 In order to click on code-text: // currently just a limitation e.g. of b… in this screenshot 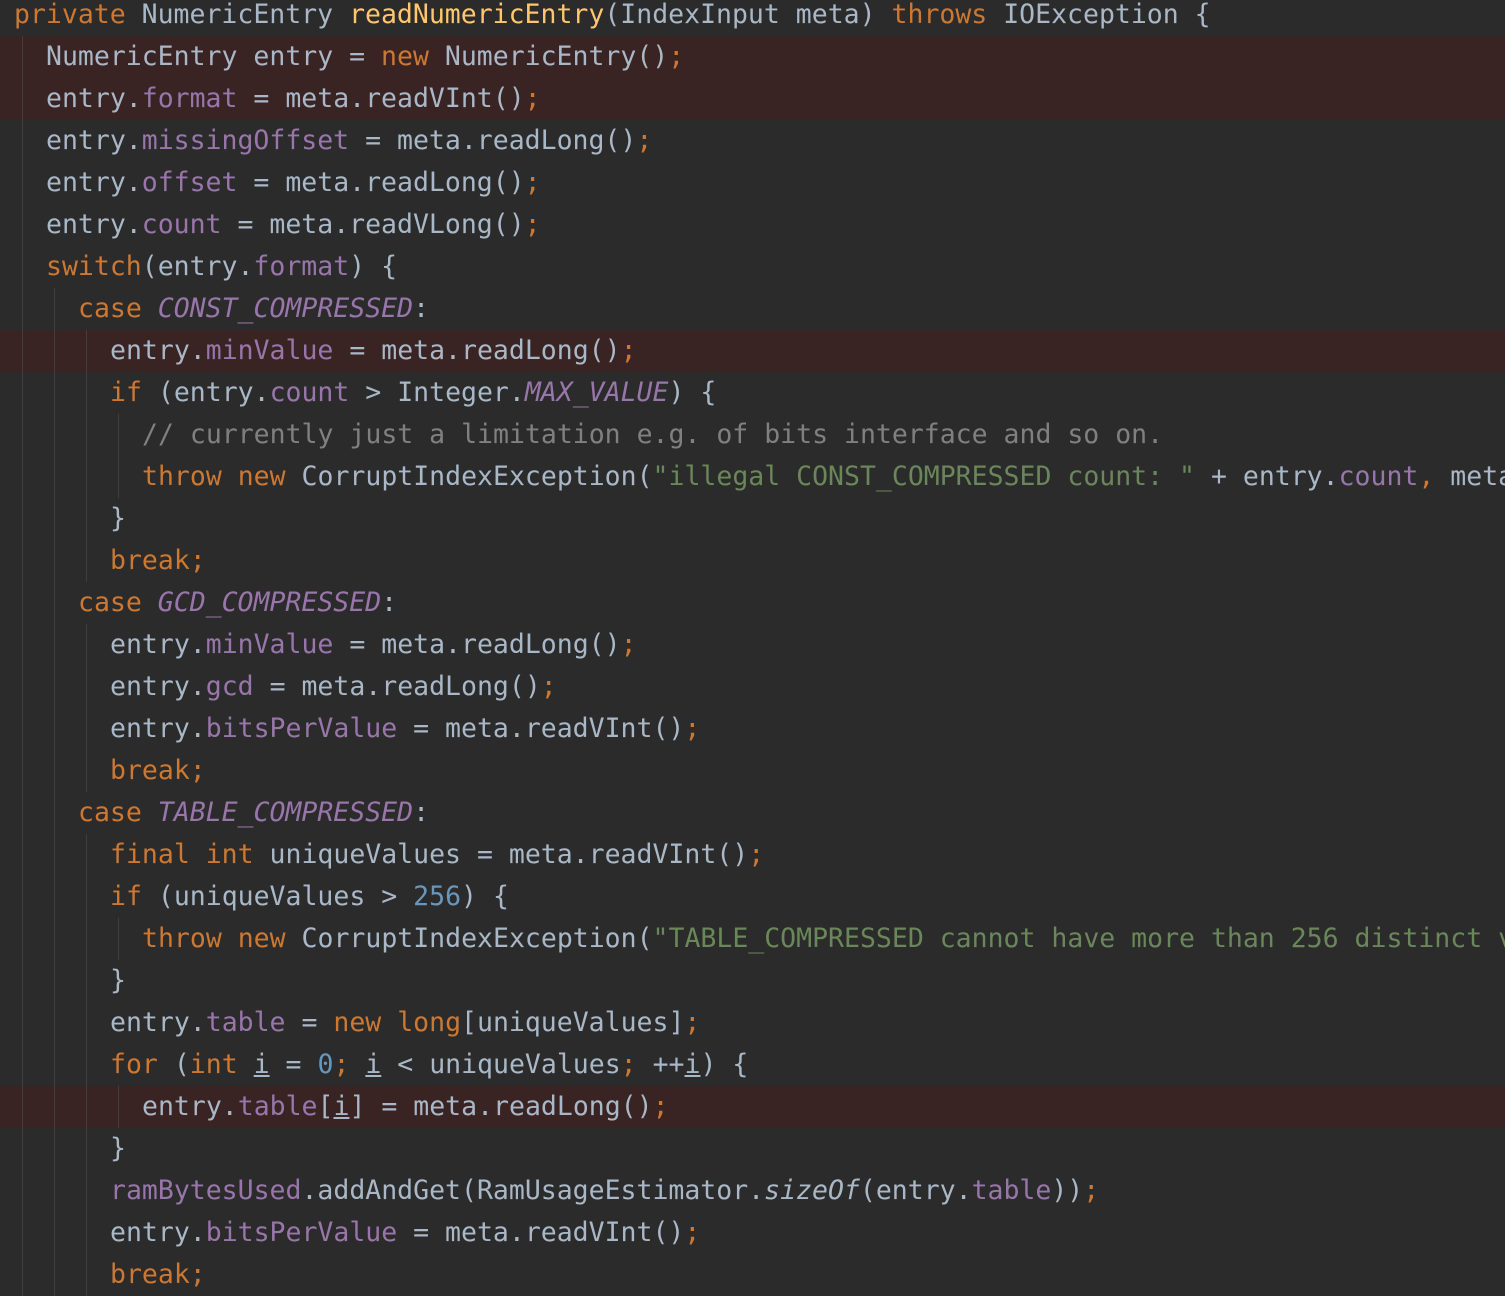, I will do `click(652, 435)`.